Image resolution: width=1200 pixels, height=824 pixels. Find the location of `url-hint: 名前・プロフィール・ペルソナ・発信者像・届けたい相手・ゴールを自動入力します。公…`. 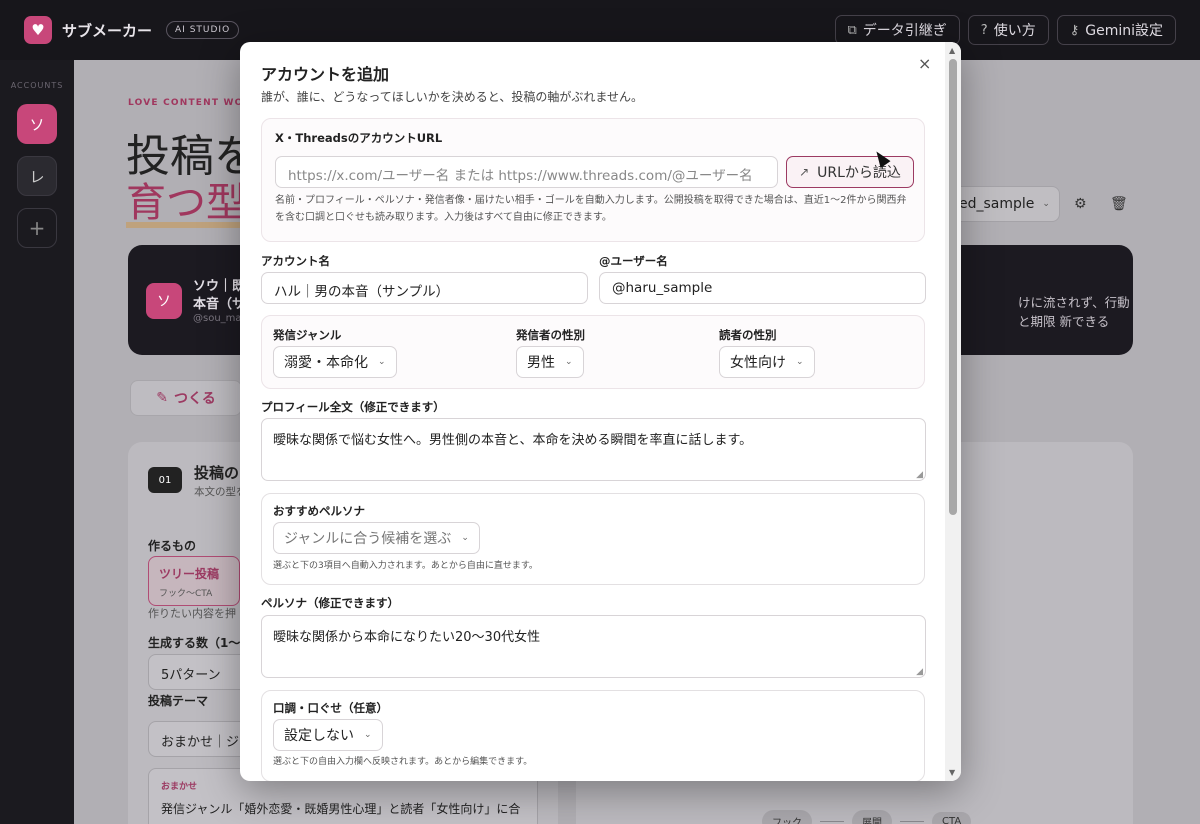

url-hint: 名前・プロフィール・ペルソナ・発信者像・届けたい相手・ゴールを自動入力します。公… is located at coordinates (591, 209).